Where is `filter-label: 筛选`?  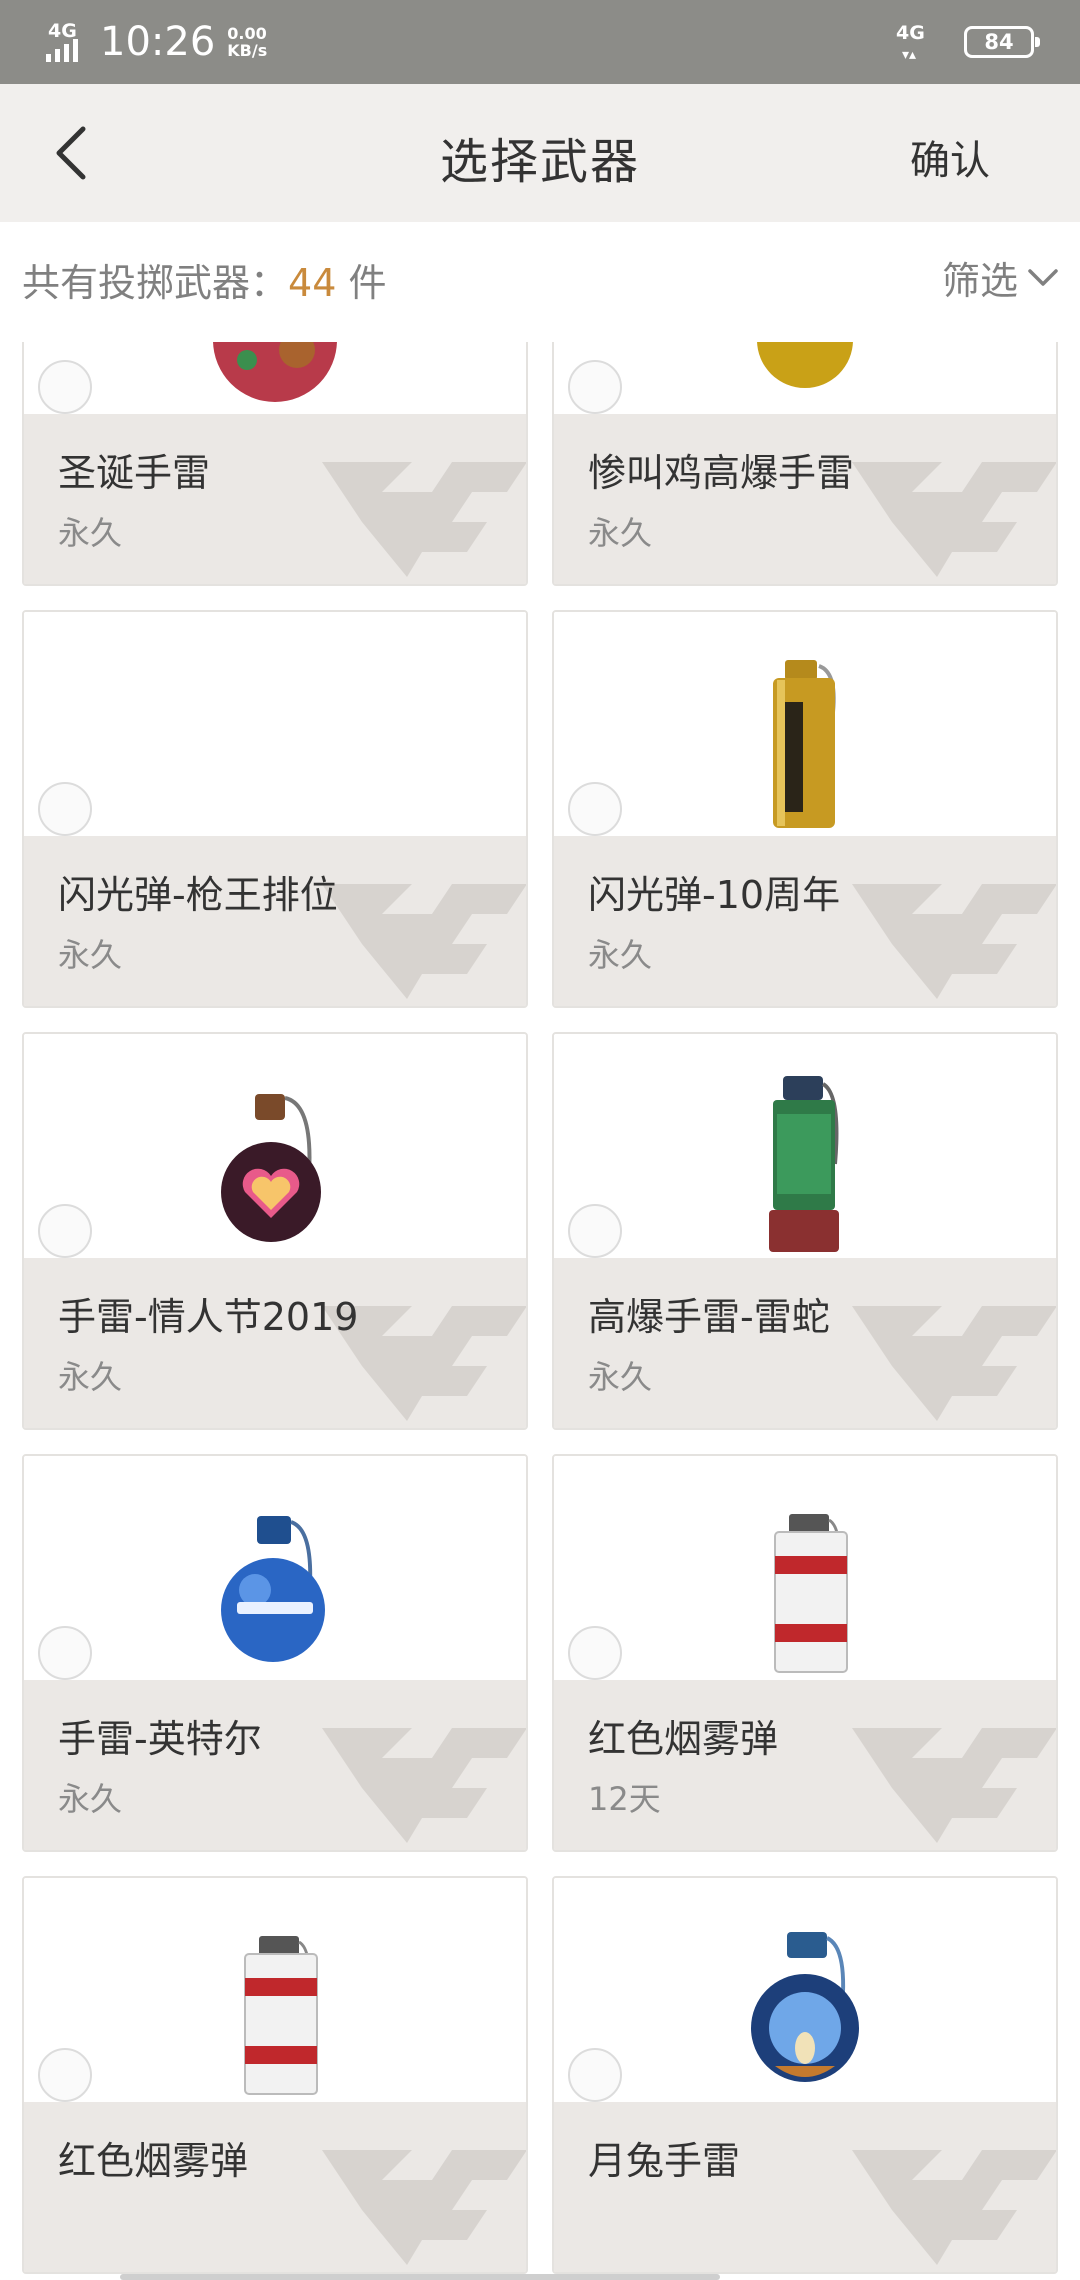 filter-label: 筛选 is located at coordinates (979, 281).